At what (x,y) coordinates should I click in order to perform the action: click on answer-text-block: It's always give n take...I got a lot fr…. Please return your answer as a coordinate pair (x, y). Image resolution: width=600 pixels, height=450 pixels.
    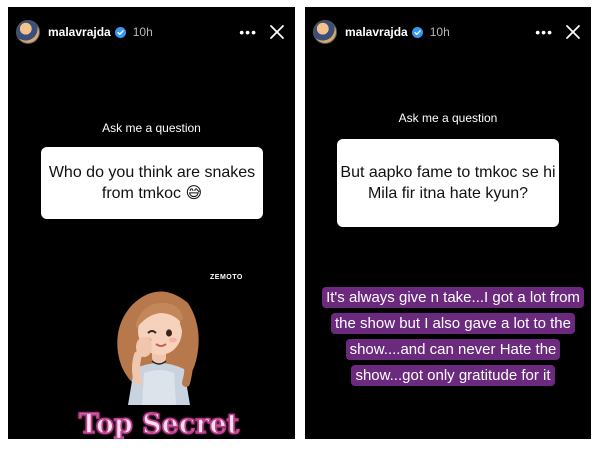
    Looking at the image, I should click on (453, 337).